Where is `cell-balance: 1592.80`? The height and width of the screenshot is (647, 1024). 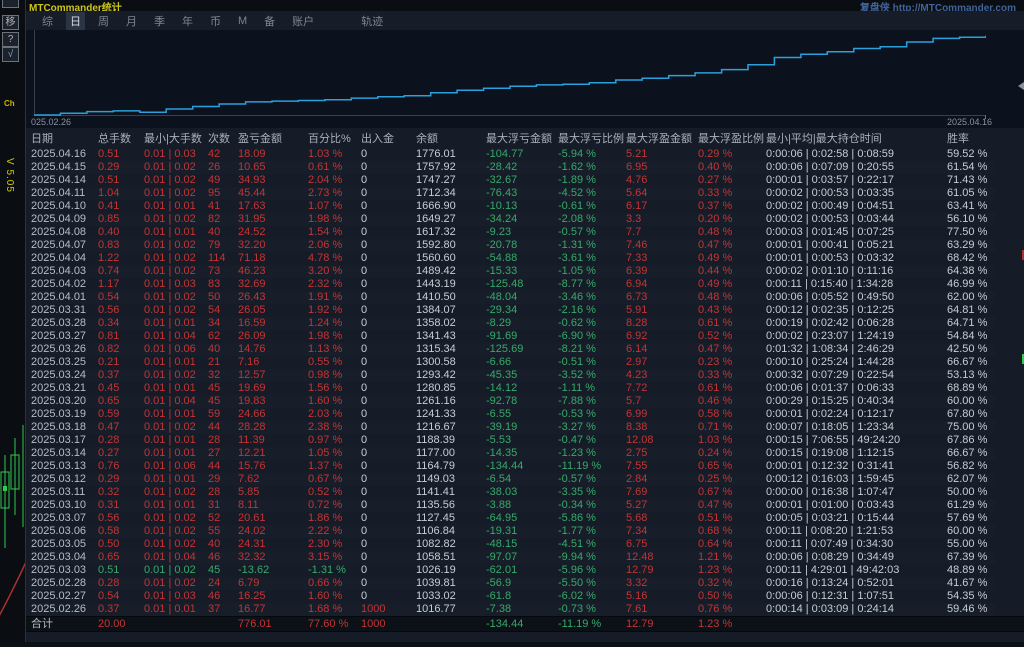 cell-balance: 1592.80 is located at coordinates (436, 245).